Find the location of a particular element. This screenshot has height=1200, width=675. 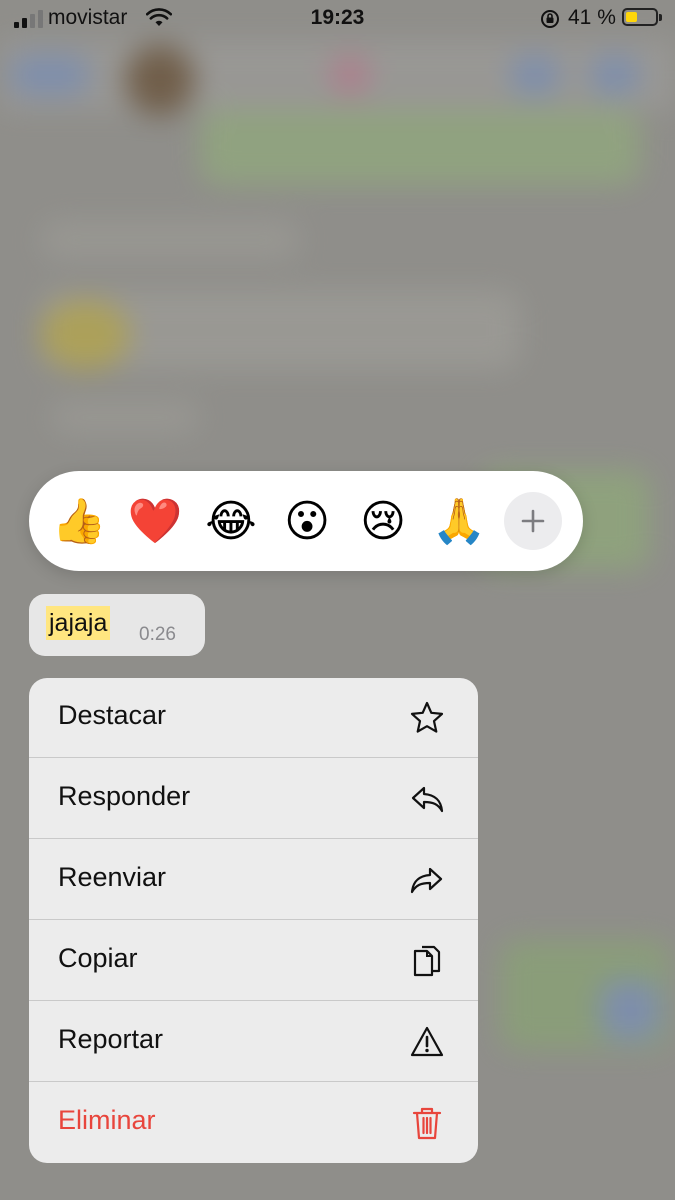

menu-item-label: Reenviar is located at coordinates (112, 877).